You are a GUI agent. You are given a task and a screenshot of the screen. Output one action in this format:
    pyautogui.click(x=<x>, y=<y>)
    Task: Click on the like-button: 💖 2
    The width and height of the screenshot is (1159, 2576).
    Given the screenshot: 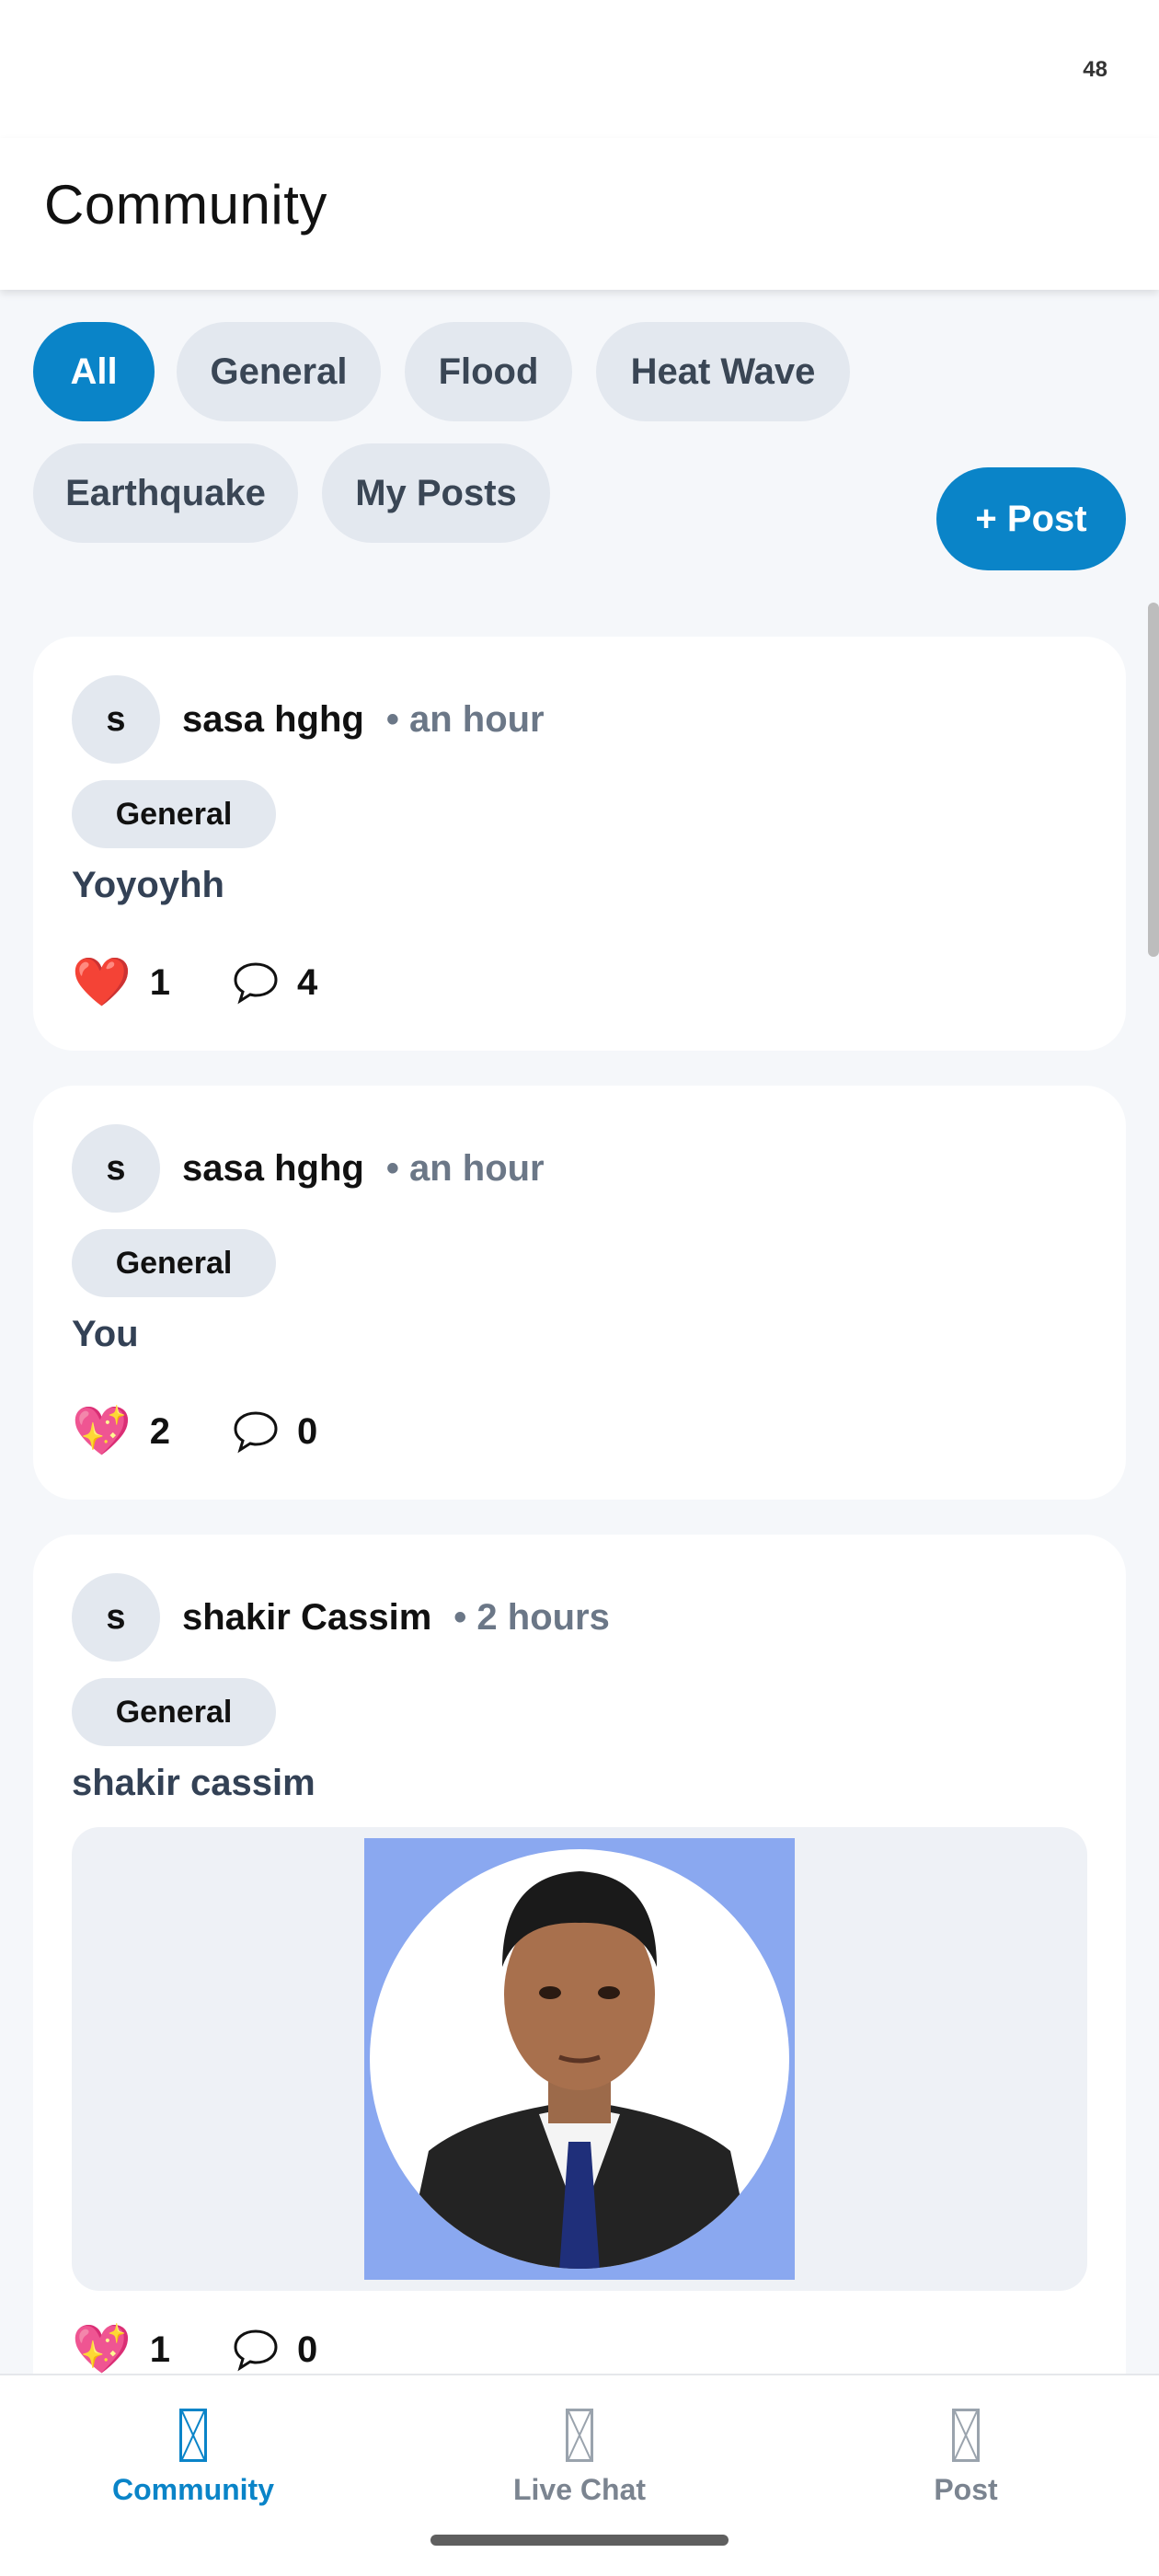 What is the action you would take?
    pyautogui.click(x=121, y=1431)
    